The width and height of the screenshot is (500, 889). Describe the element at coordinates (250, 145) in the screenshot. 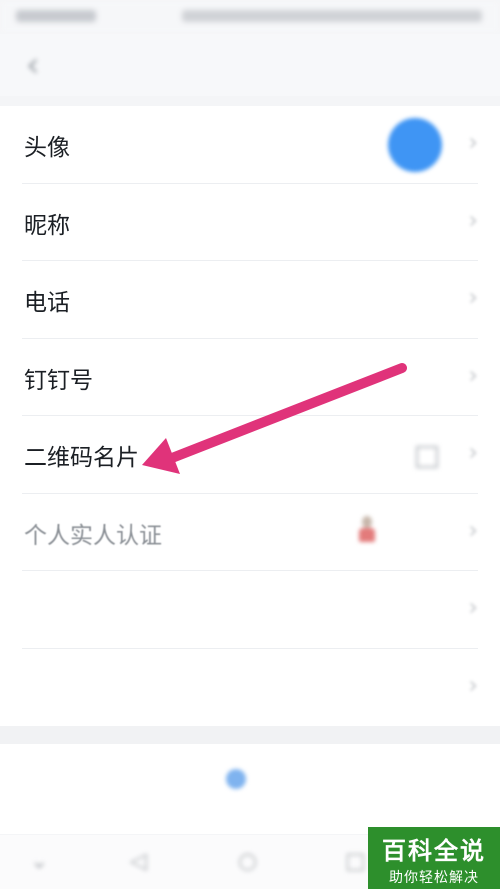

I see `row-avatar: 头像 ›` at that location.